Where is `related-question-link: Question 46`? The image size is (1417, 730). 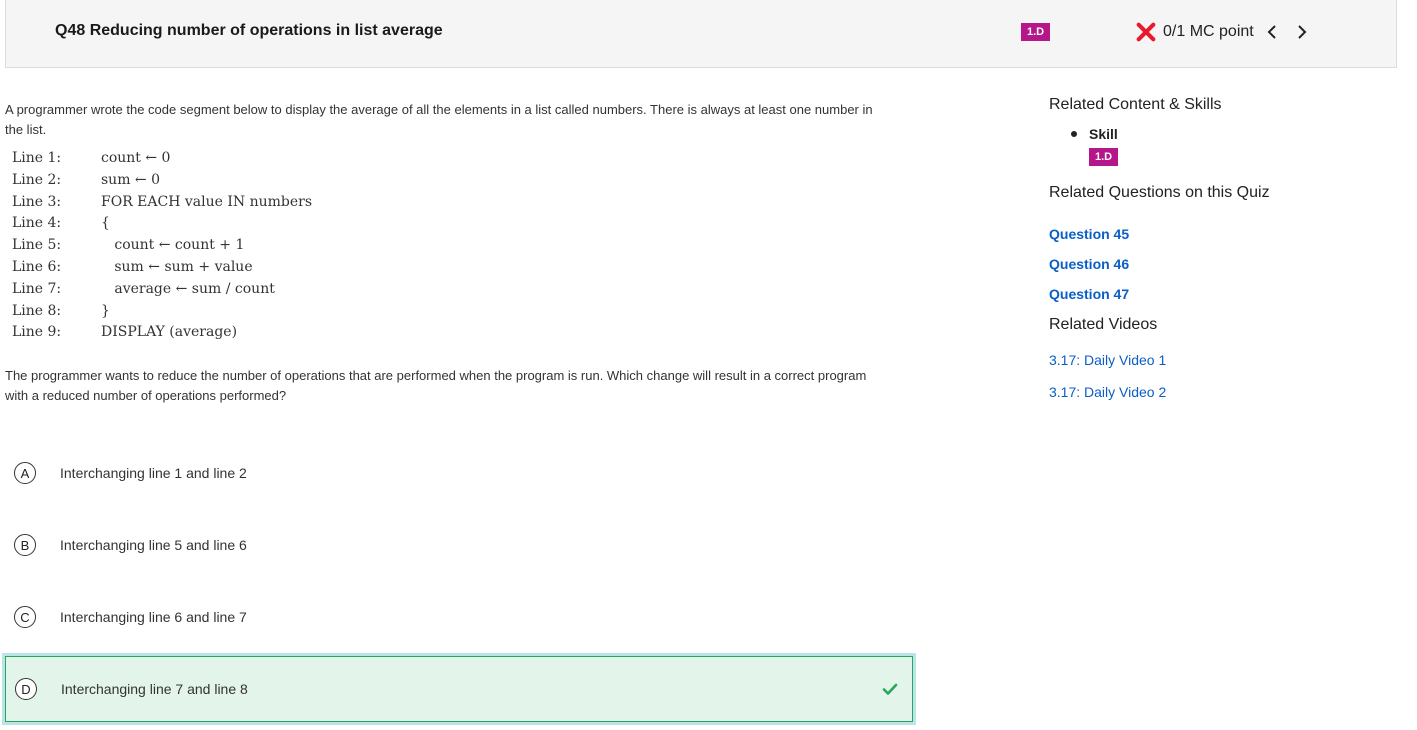
related-question-link: Question 46 is located at coordinates (1214, 264).